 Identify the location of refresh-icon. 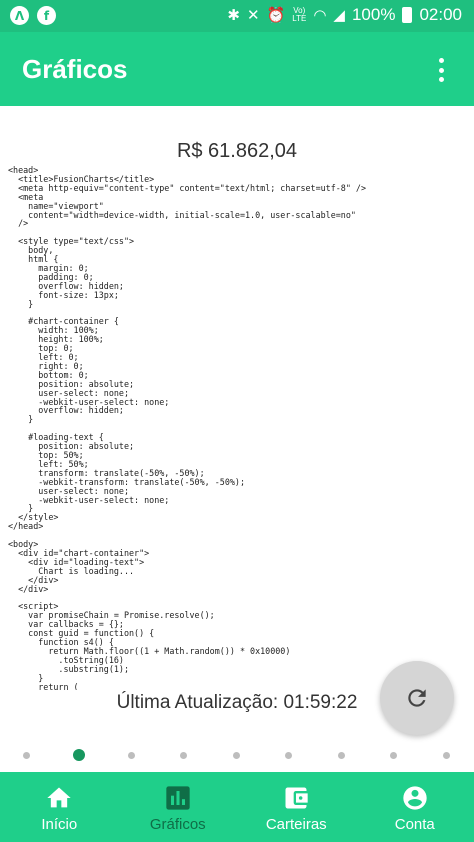
(417, 698).